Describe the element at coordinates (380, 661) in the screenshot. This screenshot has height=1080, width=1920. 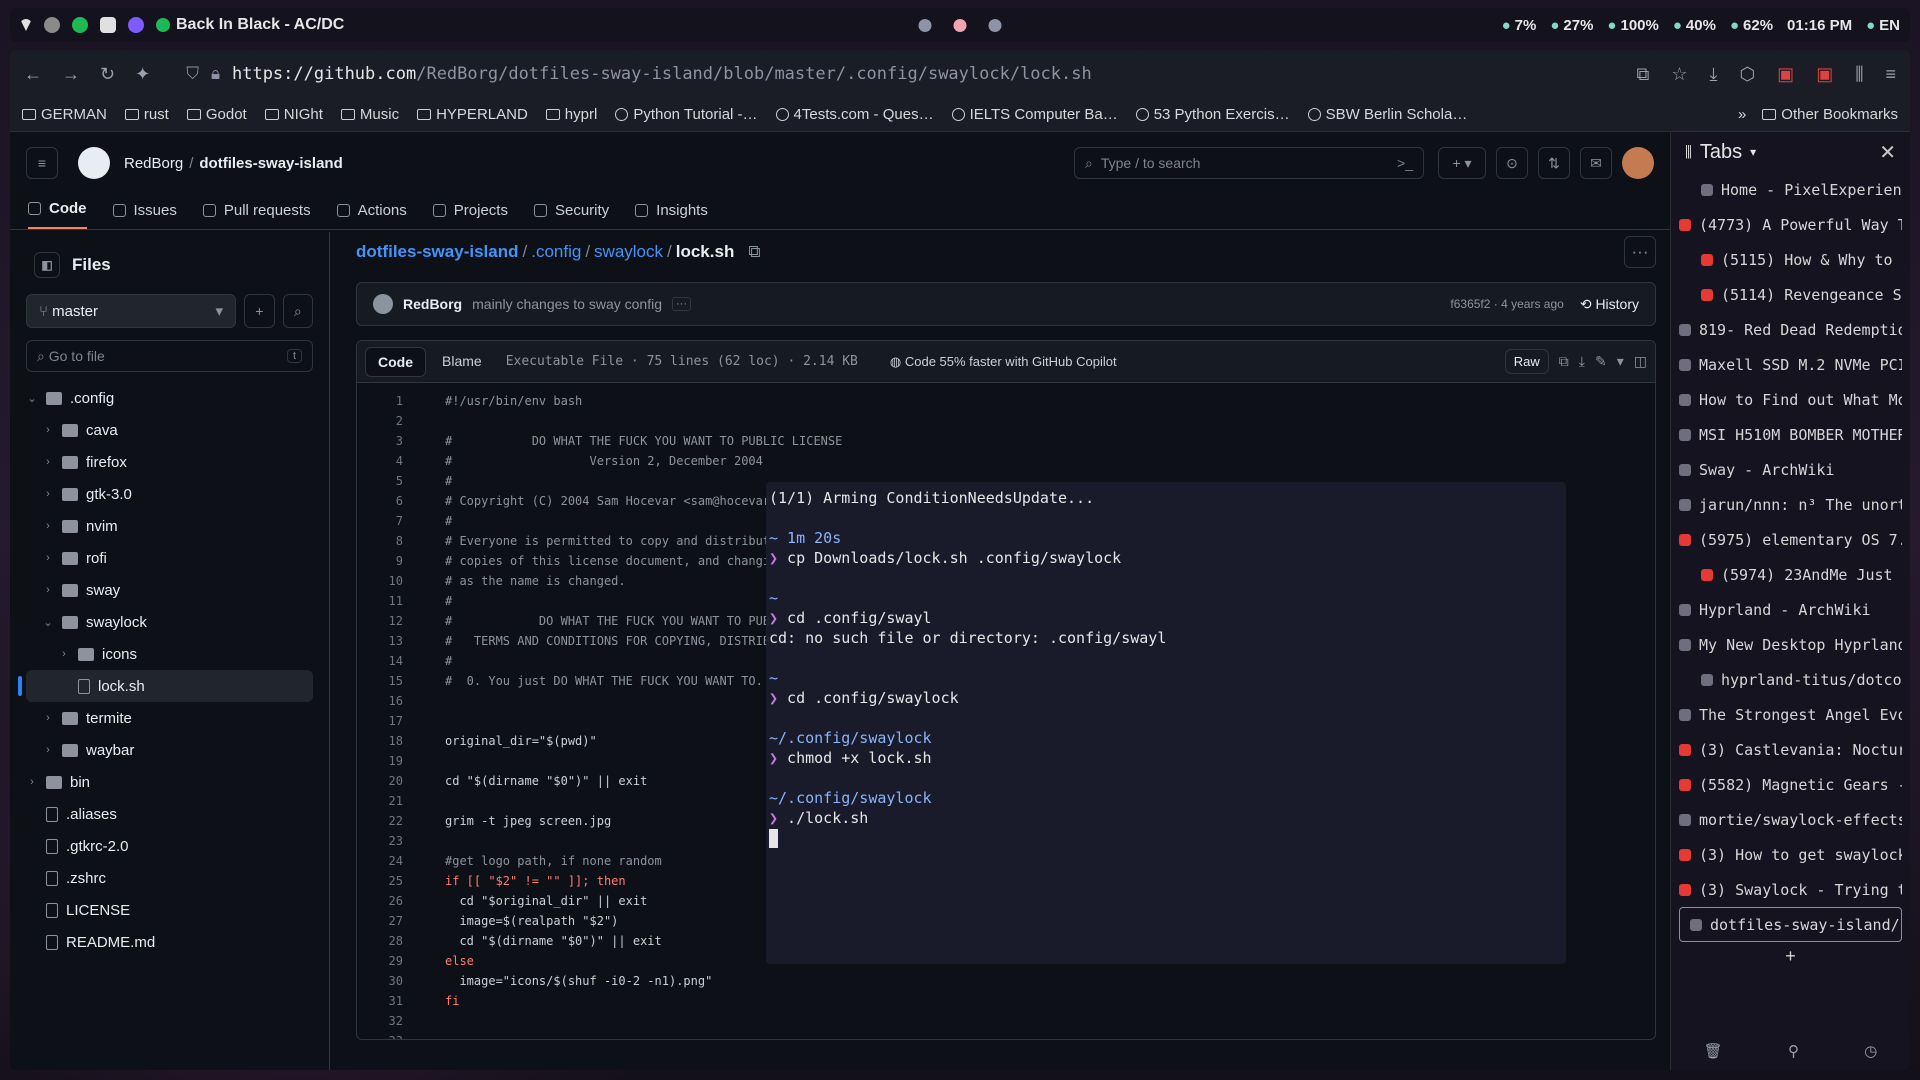
I see `line-number: 14` at that location.